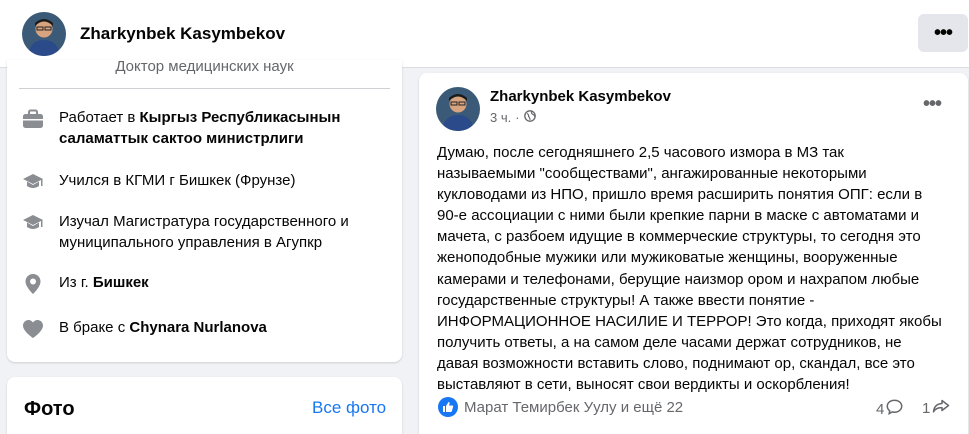  Describe the element at coordinates (33, 119) in the screenshot. I see `briefcase-icon` at that location.